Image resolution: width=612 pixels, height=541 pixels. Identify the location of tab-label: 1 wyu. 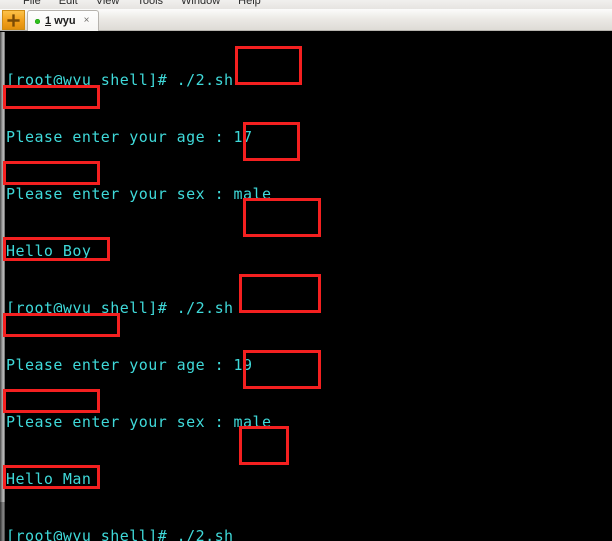
(60, 21).